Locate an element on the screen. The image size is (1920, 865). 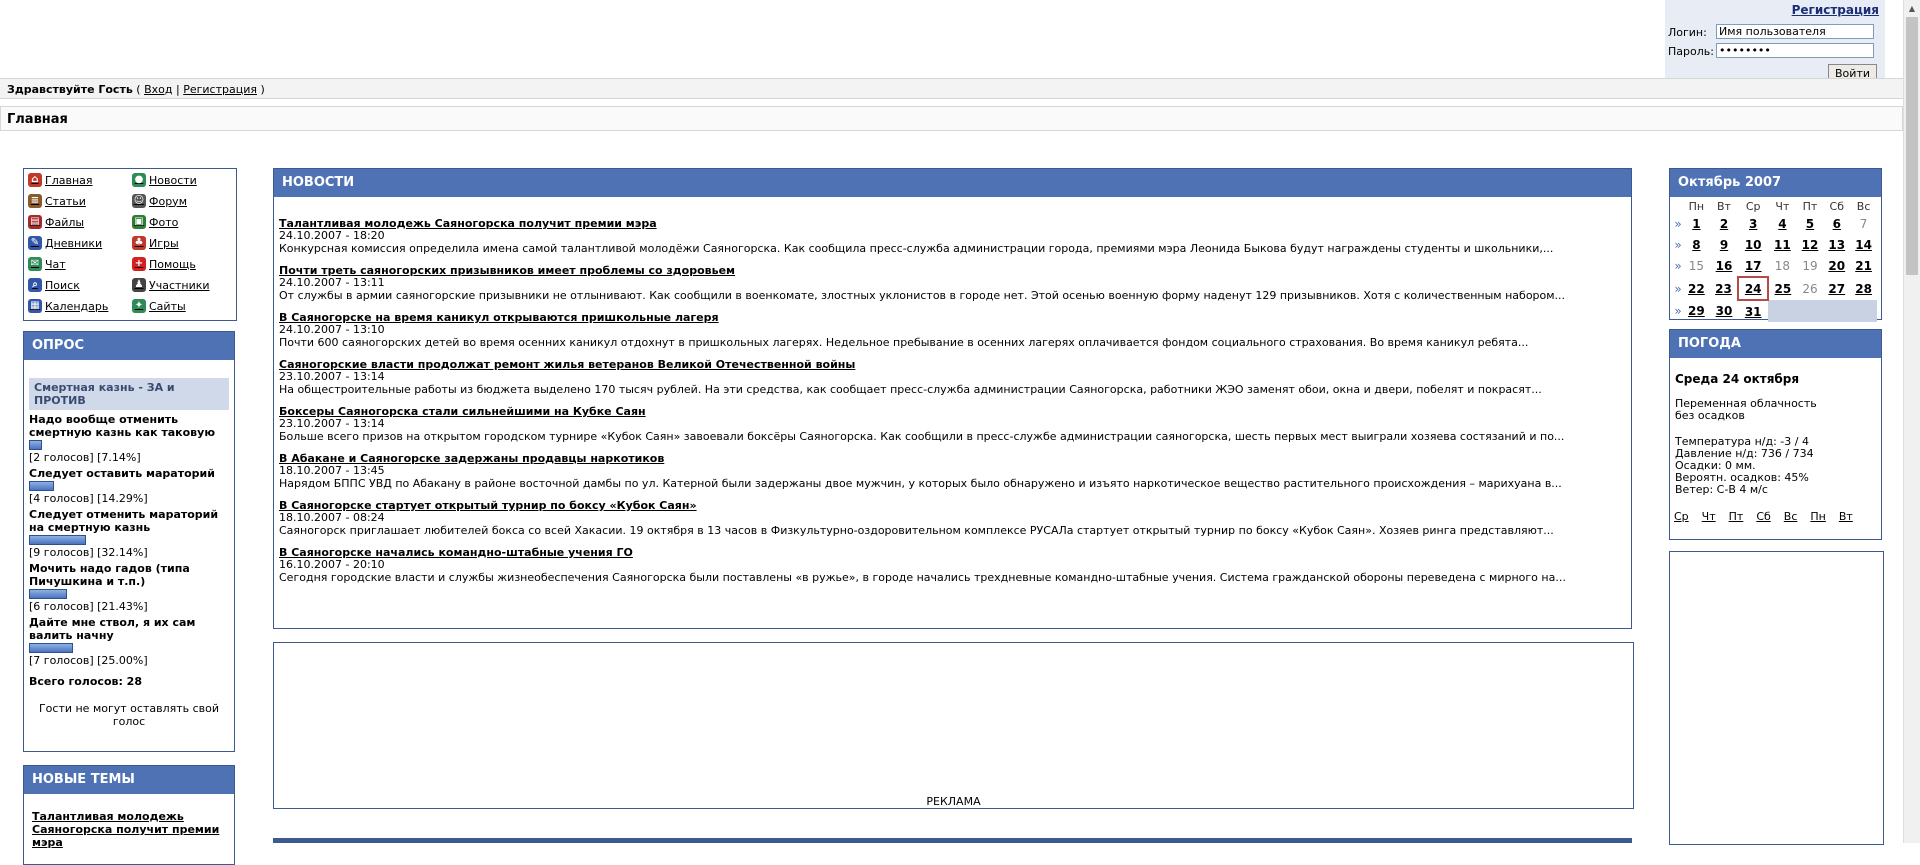
menu-item-11: ⌕ Поиск is located at coordinates (54, 285).